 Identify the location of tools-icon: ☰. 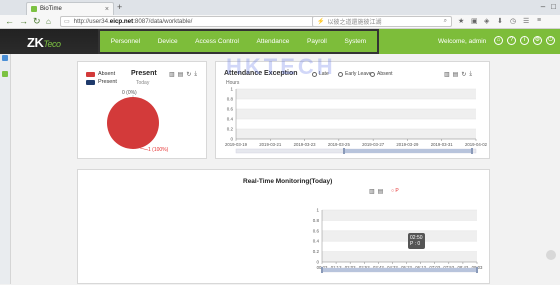
(526, 21).